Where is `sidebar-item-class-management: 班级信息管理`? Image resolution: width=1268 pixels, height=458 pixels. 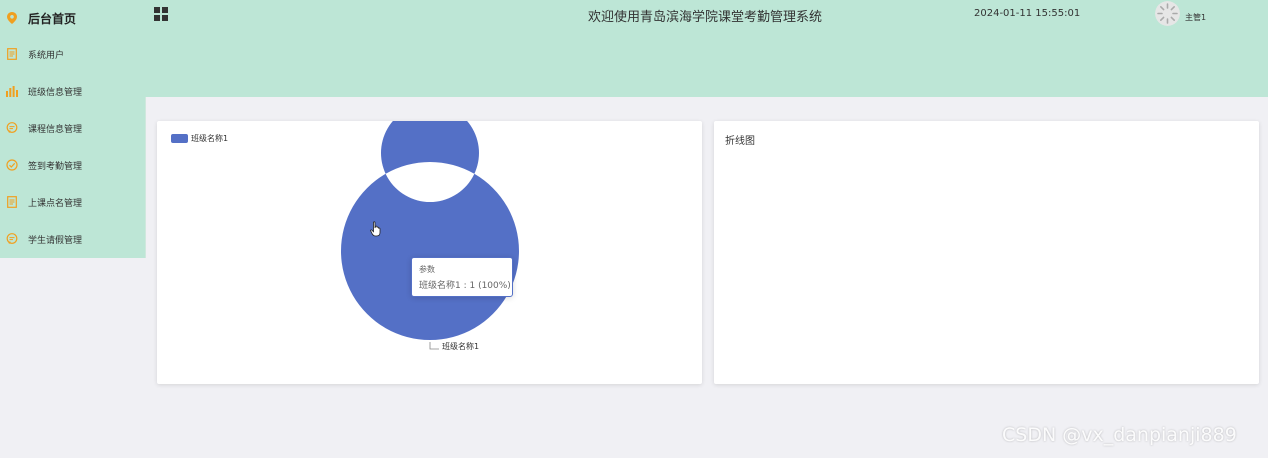 sidebar-item-class-management: 班级信息管理 is located at coordinates (72, 91).